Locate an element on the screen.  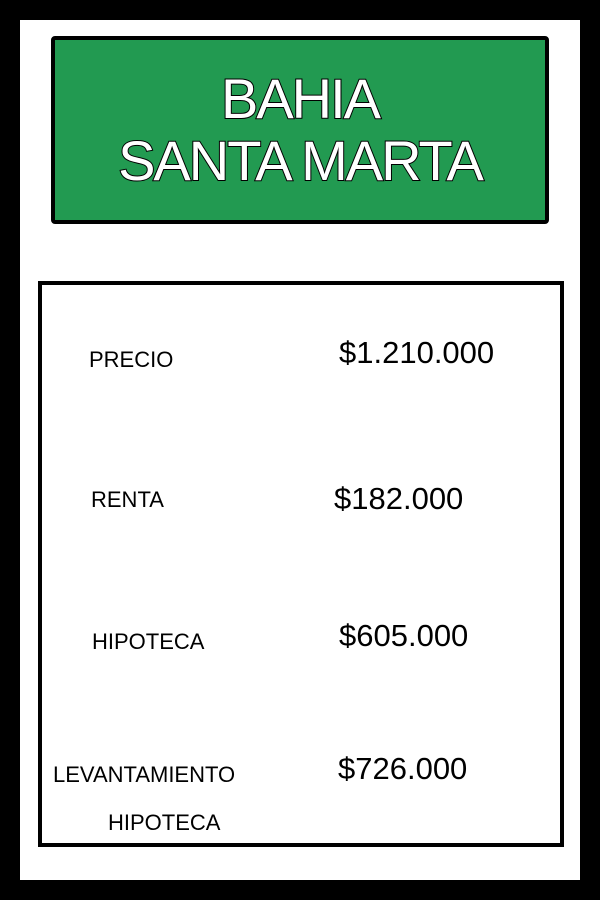
levantamiento-label-line-1: LEVANTAMIENTO is located at coordinates (144, 774).